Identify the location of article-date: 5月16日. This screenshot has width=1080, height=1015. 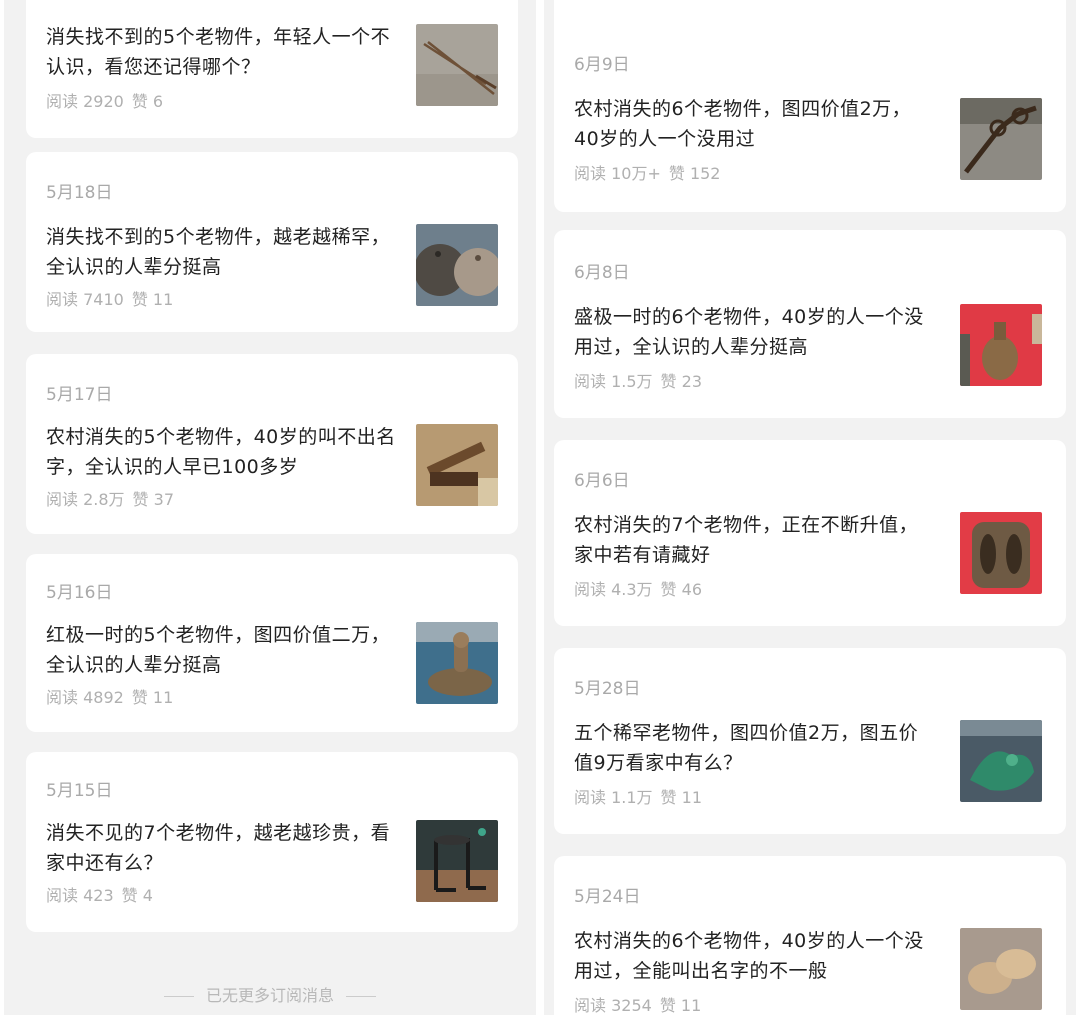
(79, 593).